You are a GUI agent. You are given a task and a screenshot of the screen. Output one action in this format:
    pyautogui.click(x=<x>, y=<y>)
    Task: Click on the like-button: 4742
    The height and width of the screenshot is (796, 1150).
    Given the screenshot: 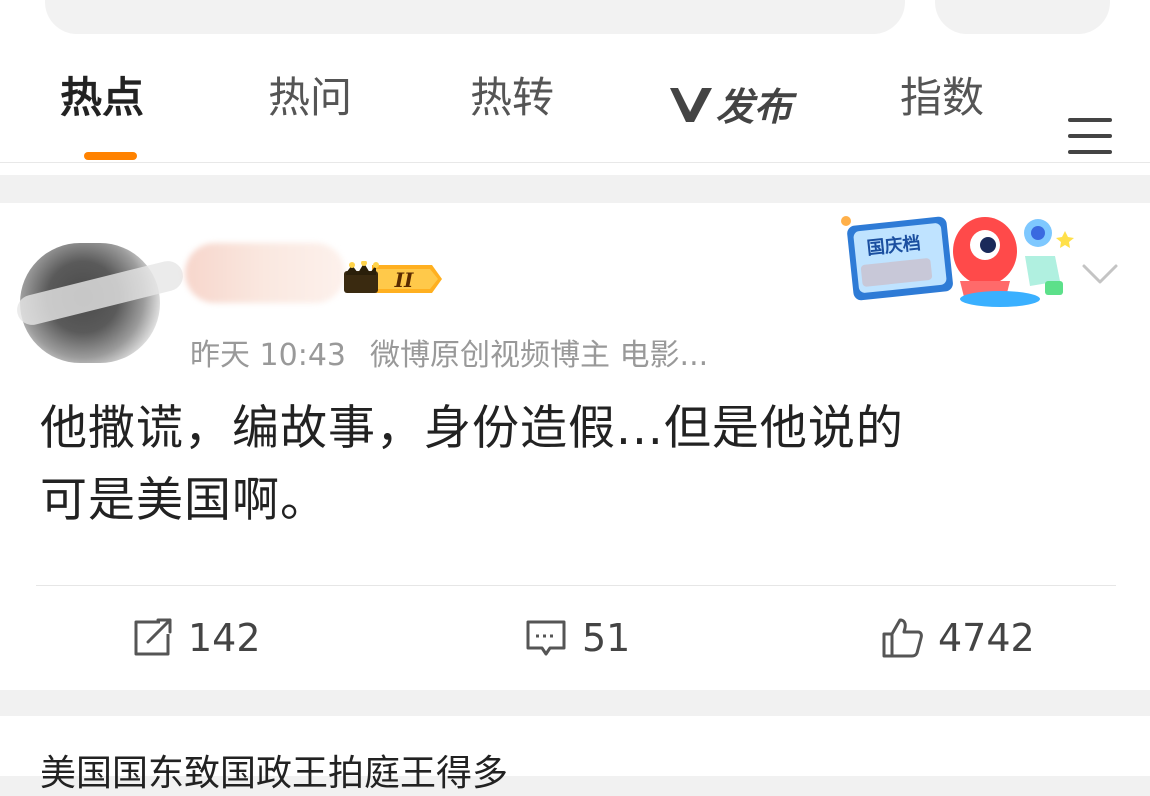 What is the action you would take?
    pyautogui.click(x=957, y=638)
    